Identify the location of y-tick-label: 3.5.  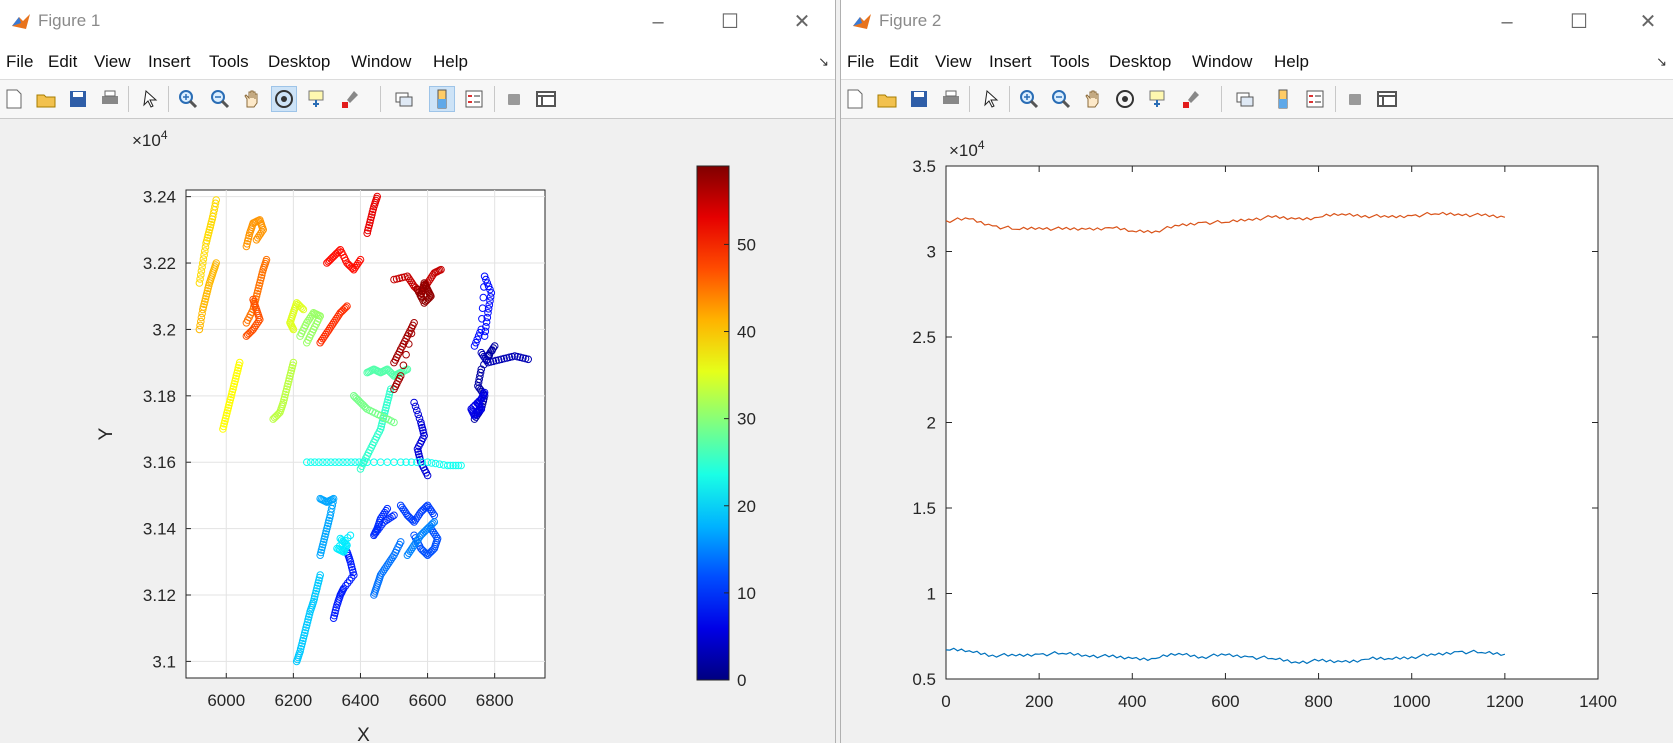
(924, 166).